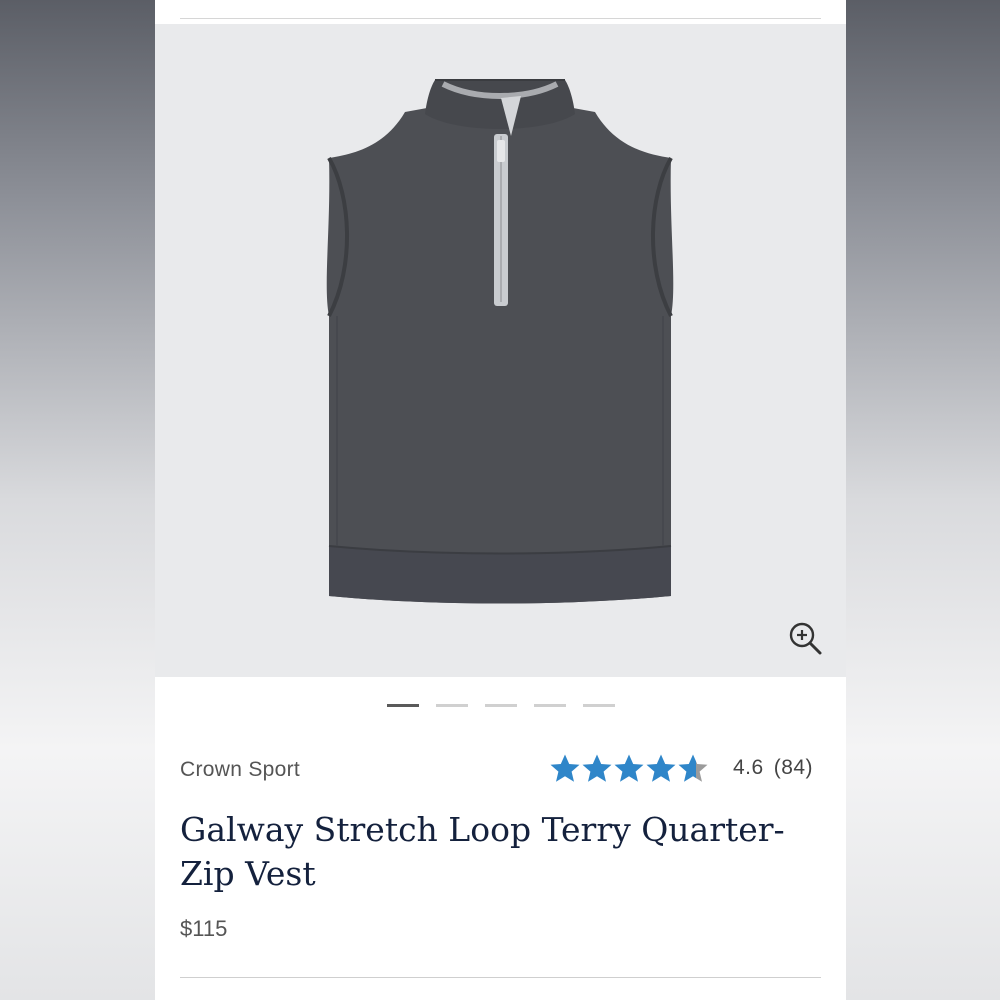 The width and height of the screenshot is (1000, 1000). I want to click on product-price: $115, so click(204, 928).